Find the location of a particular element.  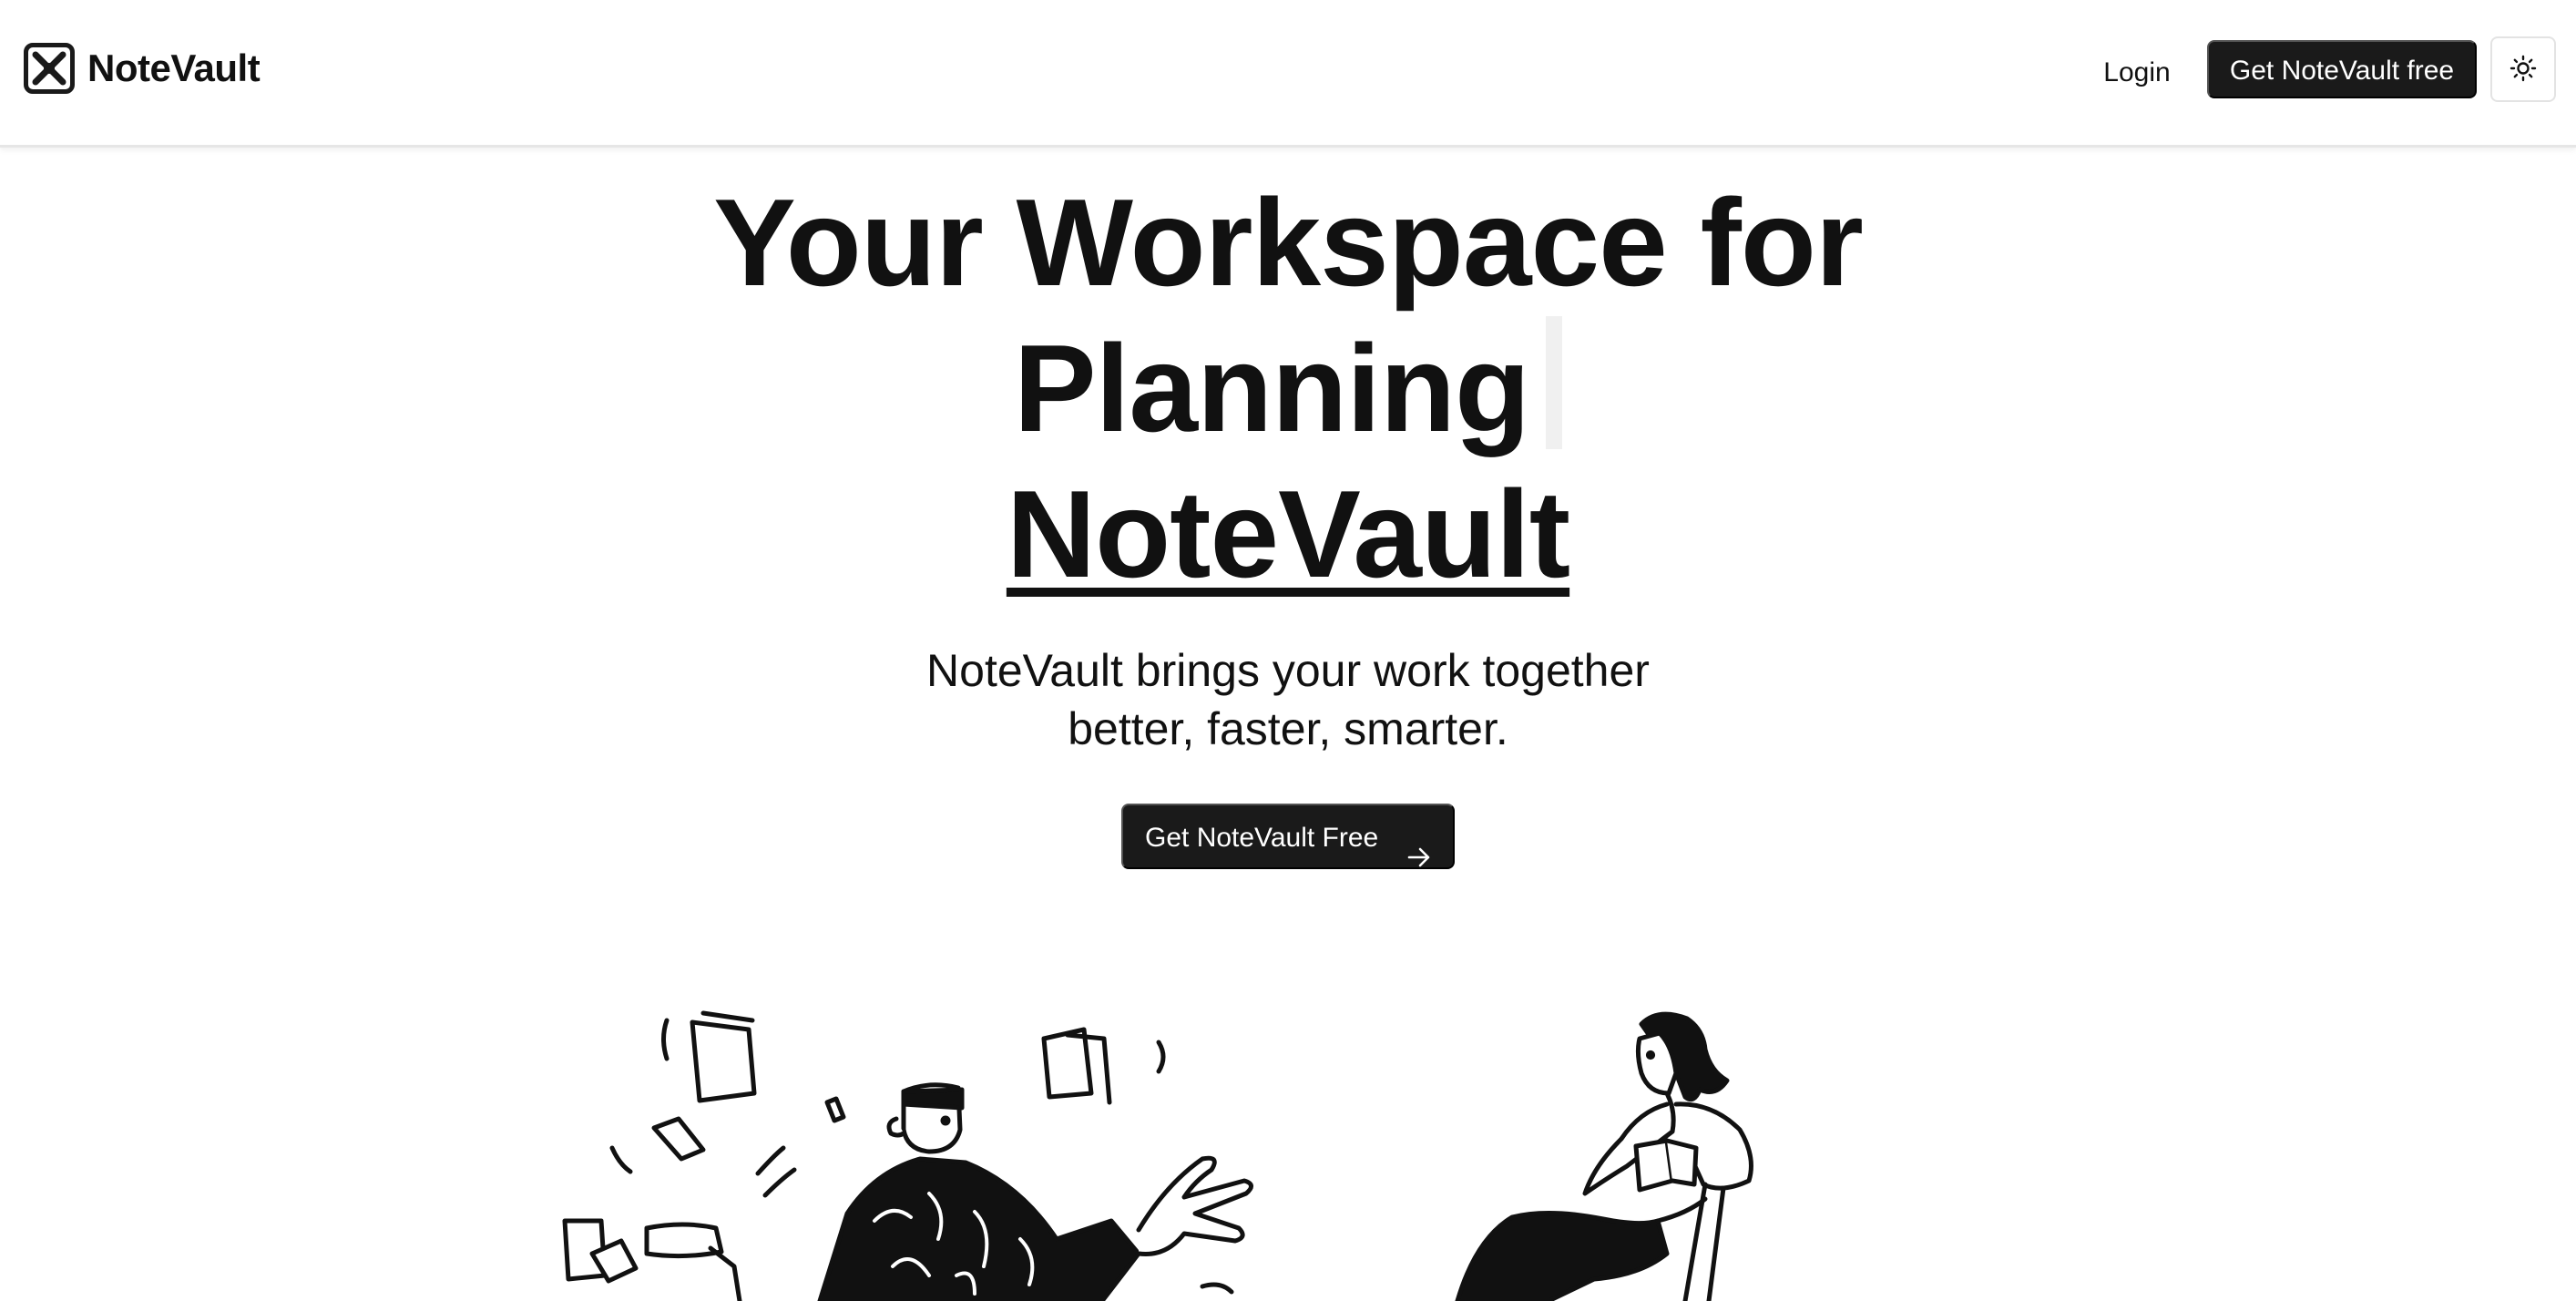

illustration-papers-person is located at coordinates (907, 1155).